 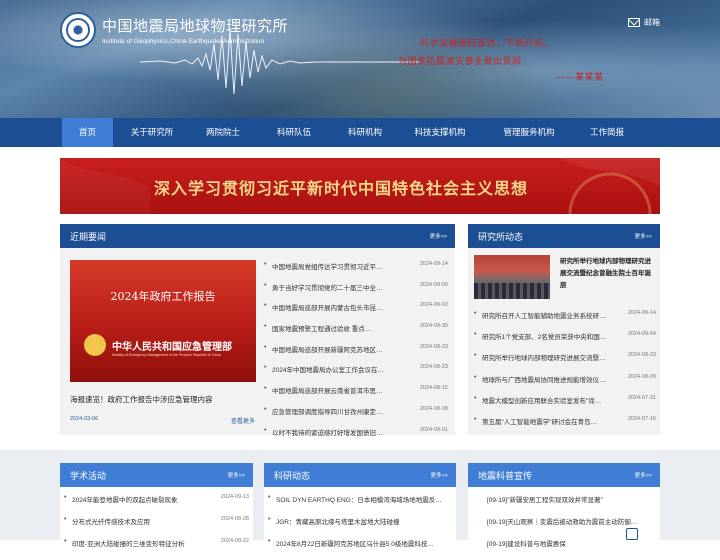 What do you see at coordinates (438, 236) in the screenshot?
I see `news-more-link: 更多>>` at bounding box center [438, 236].